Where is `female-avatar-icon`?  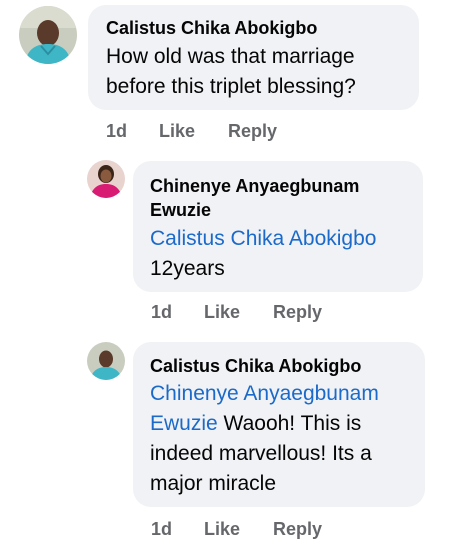
female-avatar-icon is located at coordinates (106, 179).